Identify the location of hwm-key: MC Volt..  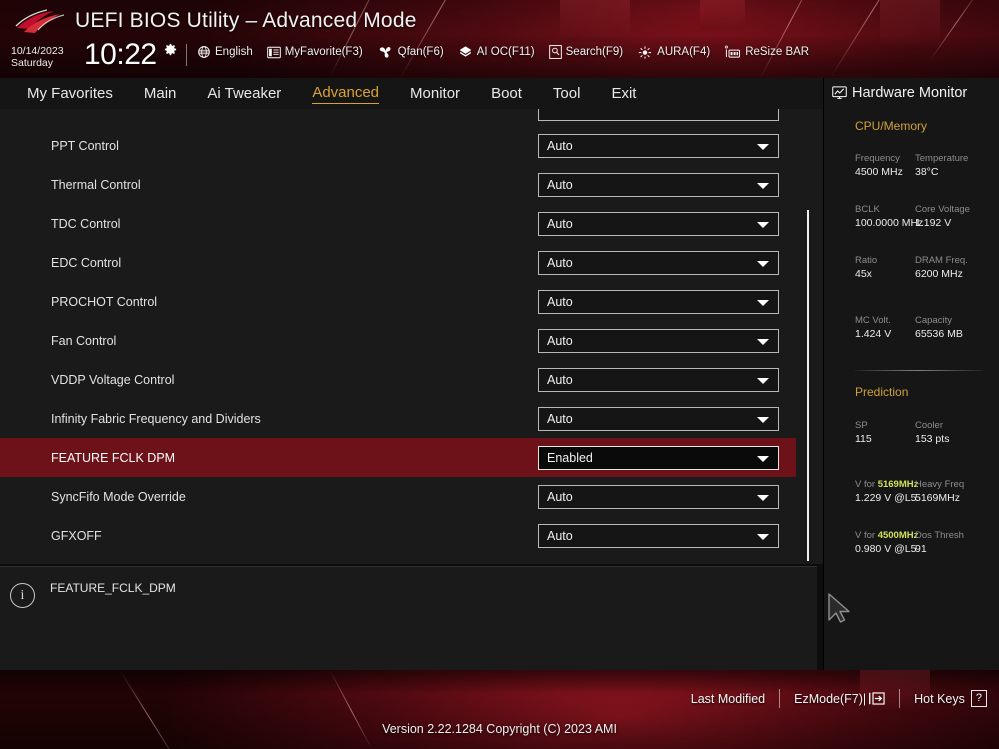
(873, 320).